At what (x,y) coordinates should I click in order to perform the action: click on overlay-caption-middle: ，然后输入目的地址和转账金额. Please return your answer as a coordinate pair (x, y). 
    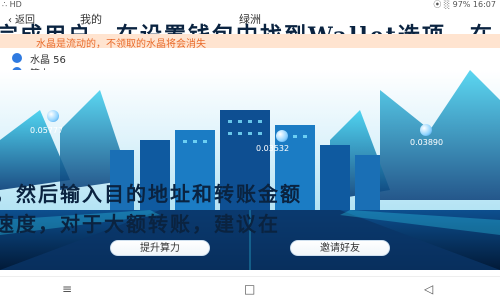
    Looking at the image, I should click on (151, 194).